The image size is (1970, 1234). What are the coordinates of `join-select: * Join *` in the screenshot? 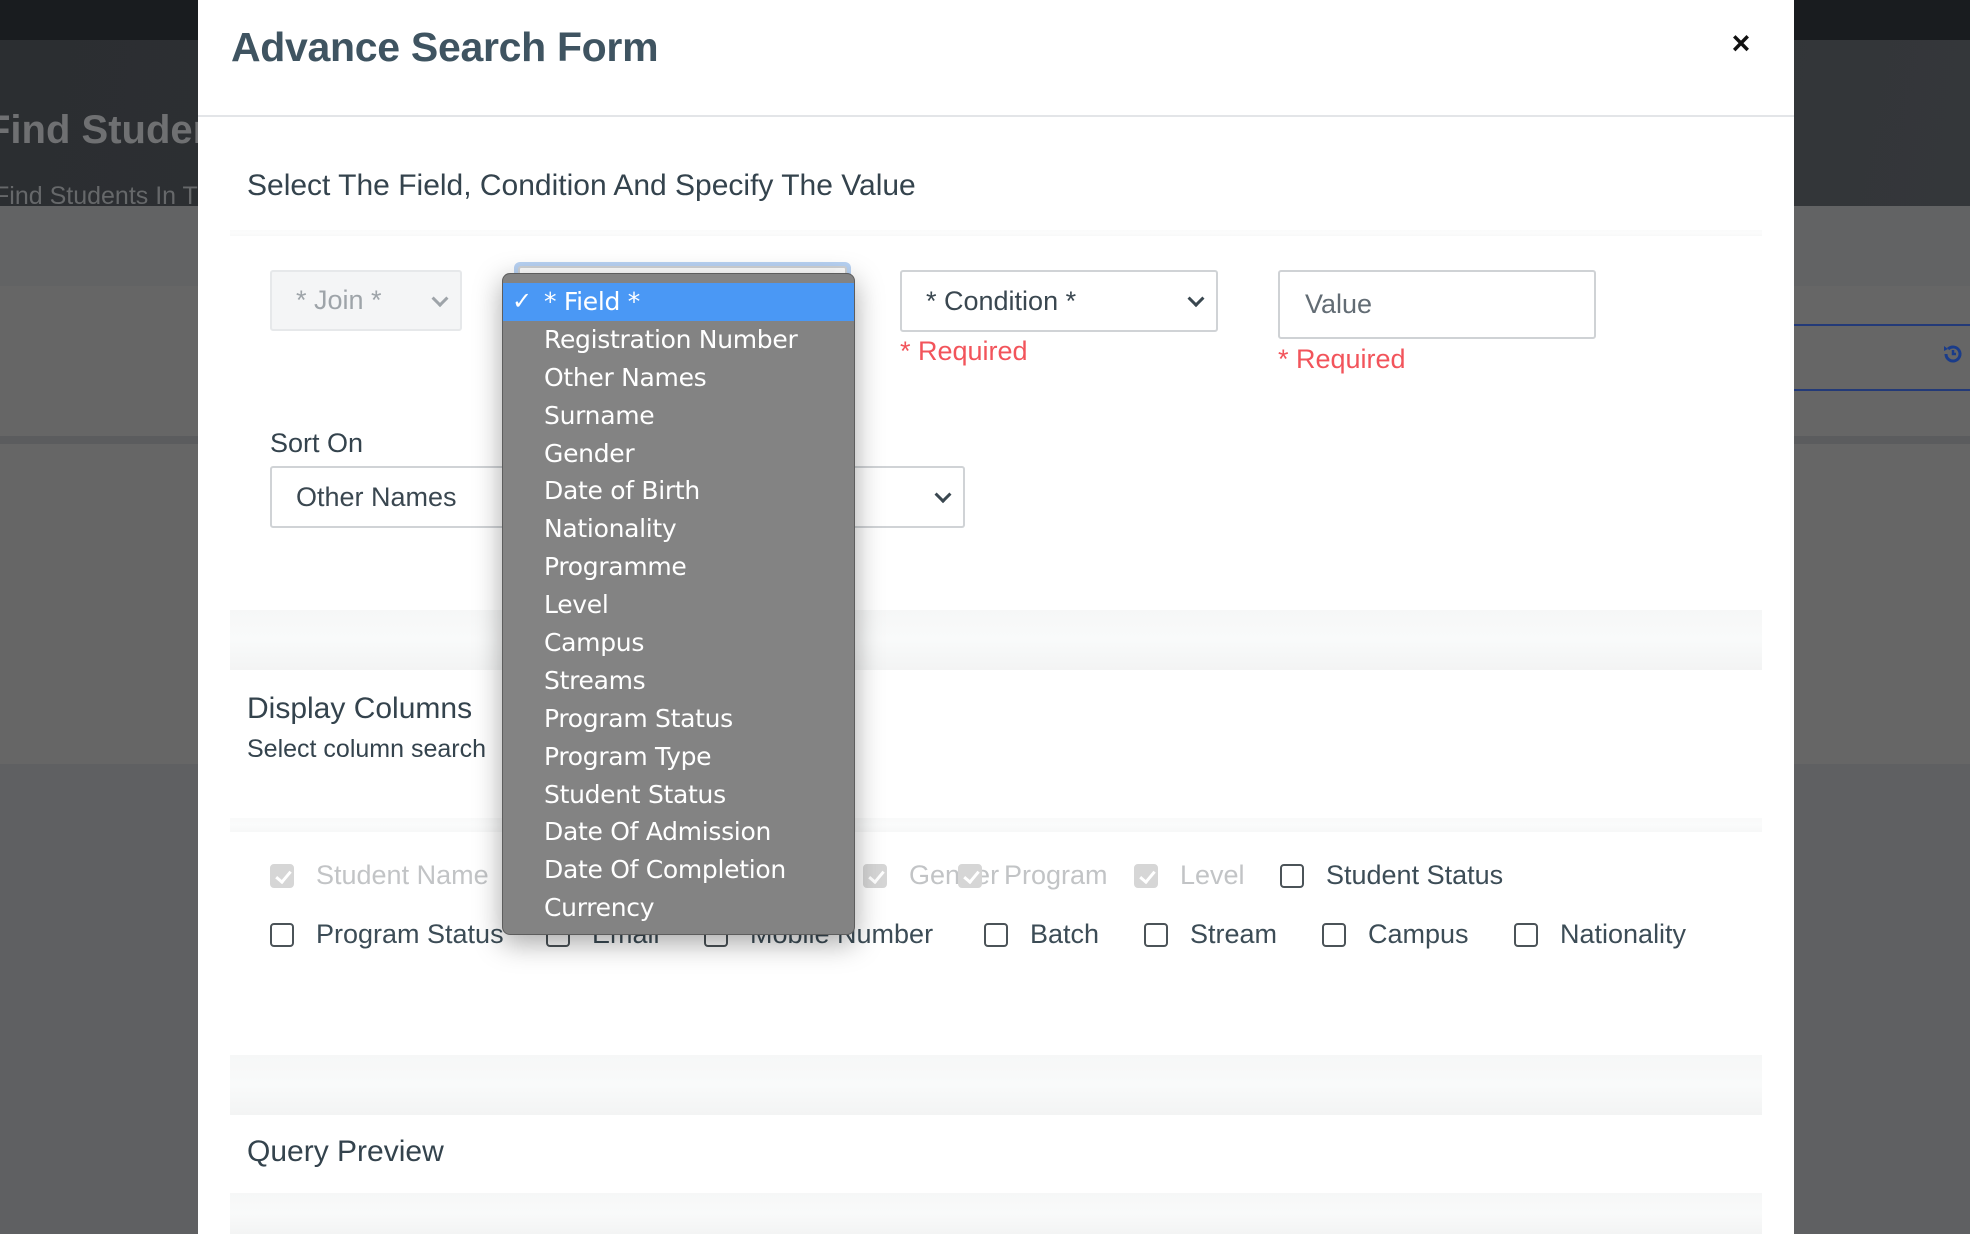 It's located at (366, 300).